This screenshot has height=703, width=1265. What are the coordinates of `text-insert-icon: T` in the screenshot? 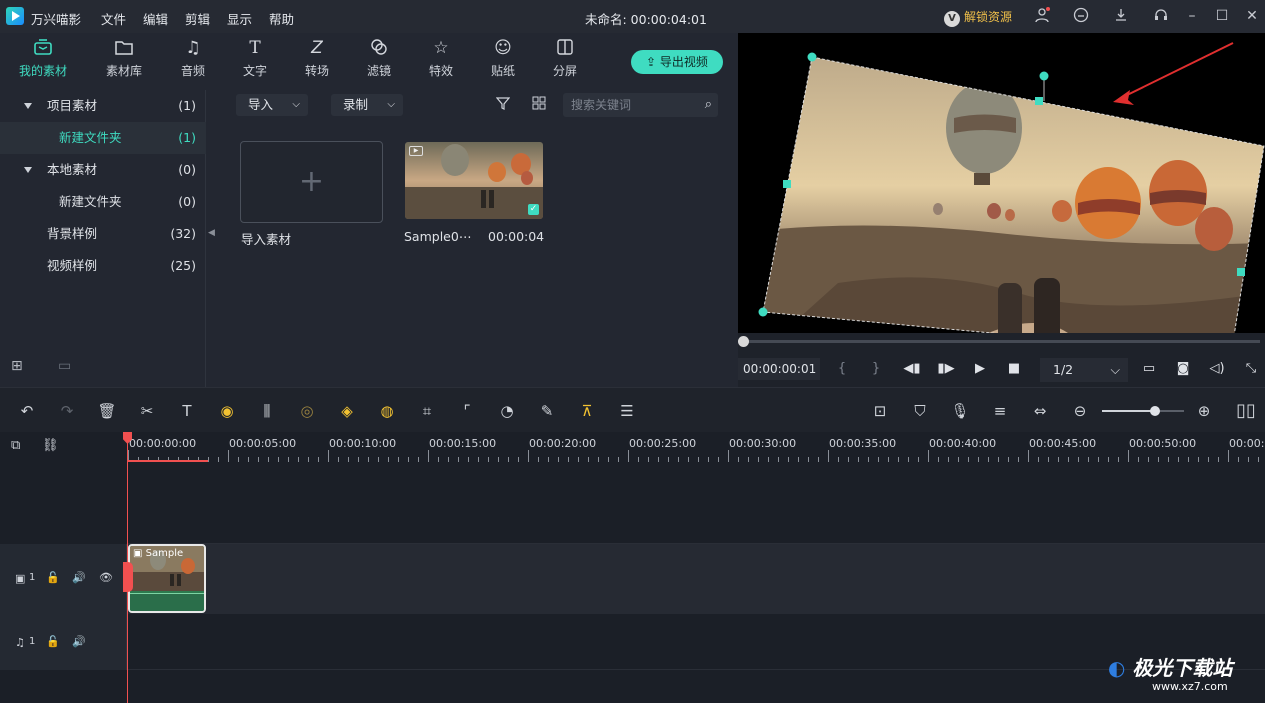 It's located at (187, 411).